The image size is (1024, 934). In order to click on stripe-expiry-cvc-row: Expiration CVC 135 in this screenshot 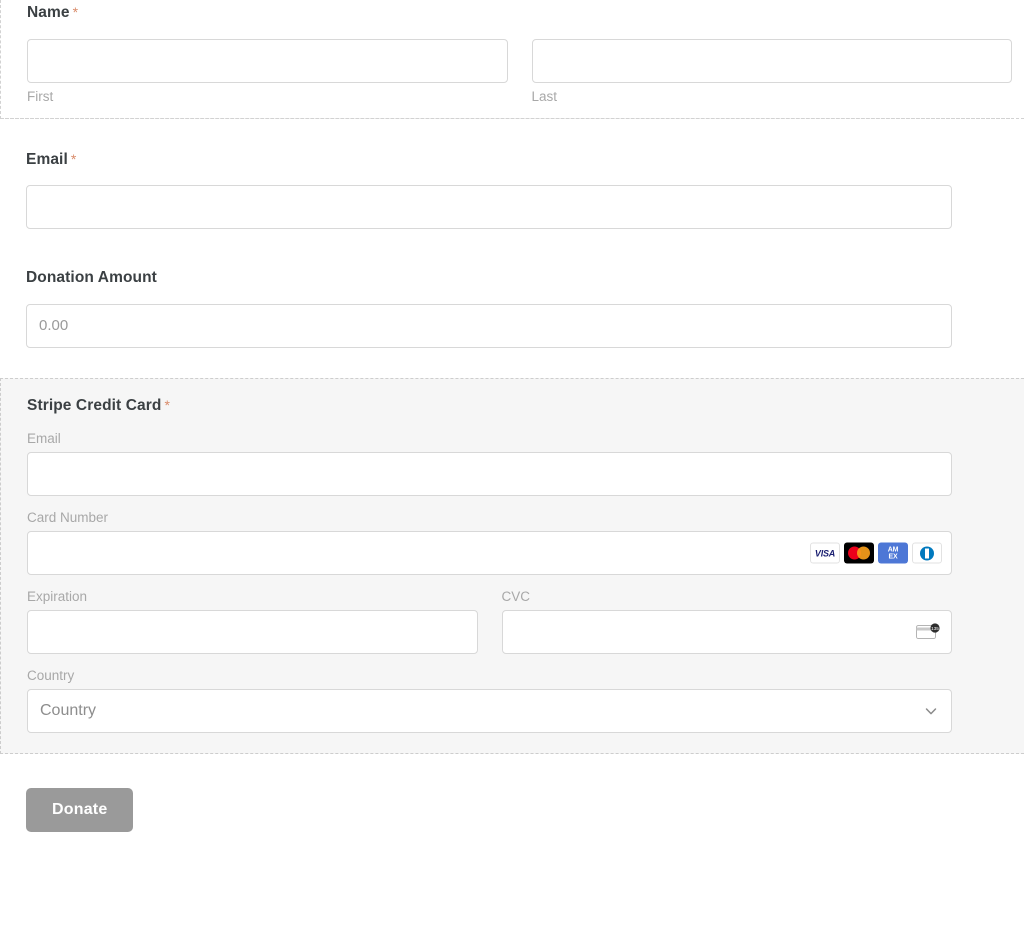, I will do `click(489, 622)`.